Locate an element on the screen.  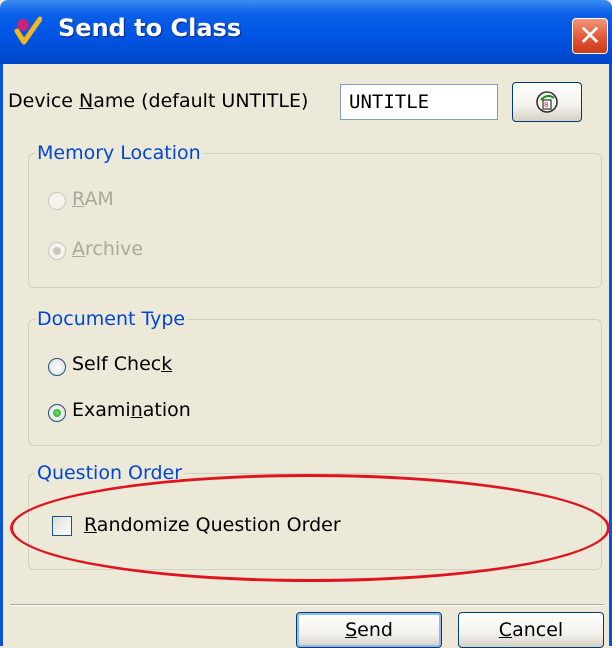
device-name-input is located at coordinates (419, 102).